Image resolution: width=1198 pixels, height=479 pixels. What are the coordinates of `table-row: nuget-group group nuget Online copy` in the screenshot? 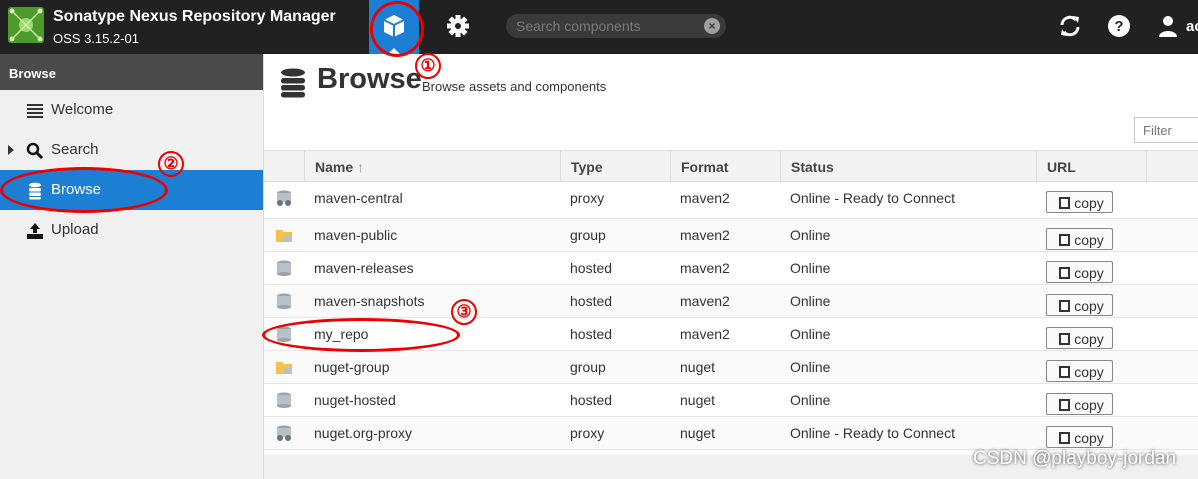 It's located at (731, 367).